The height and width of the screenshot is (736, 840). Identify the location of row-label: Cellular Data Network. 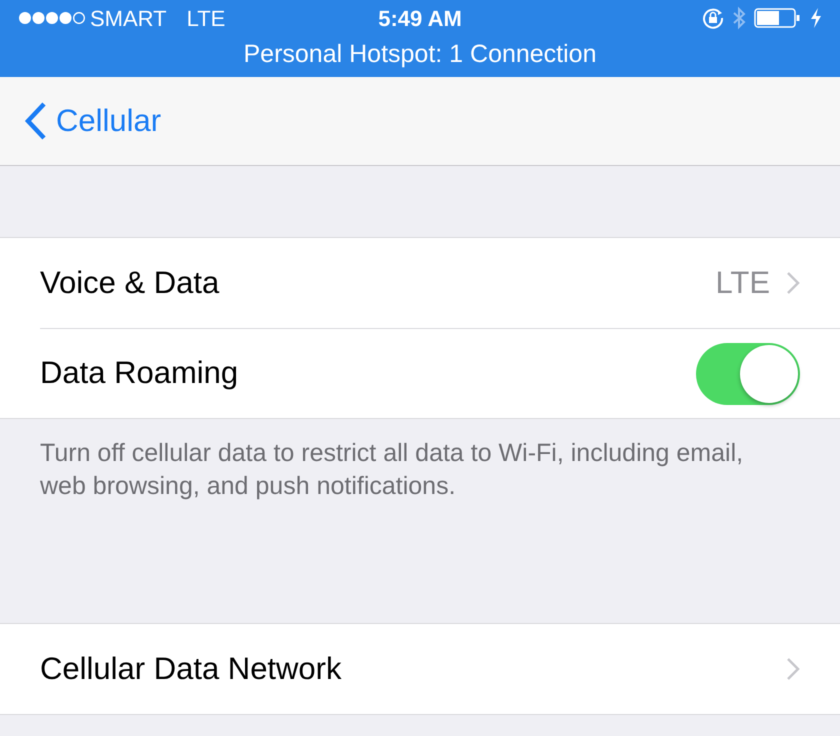
(191, 669).